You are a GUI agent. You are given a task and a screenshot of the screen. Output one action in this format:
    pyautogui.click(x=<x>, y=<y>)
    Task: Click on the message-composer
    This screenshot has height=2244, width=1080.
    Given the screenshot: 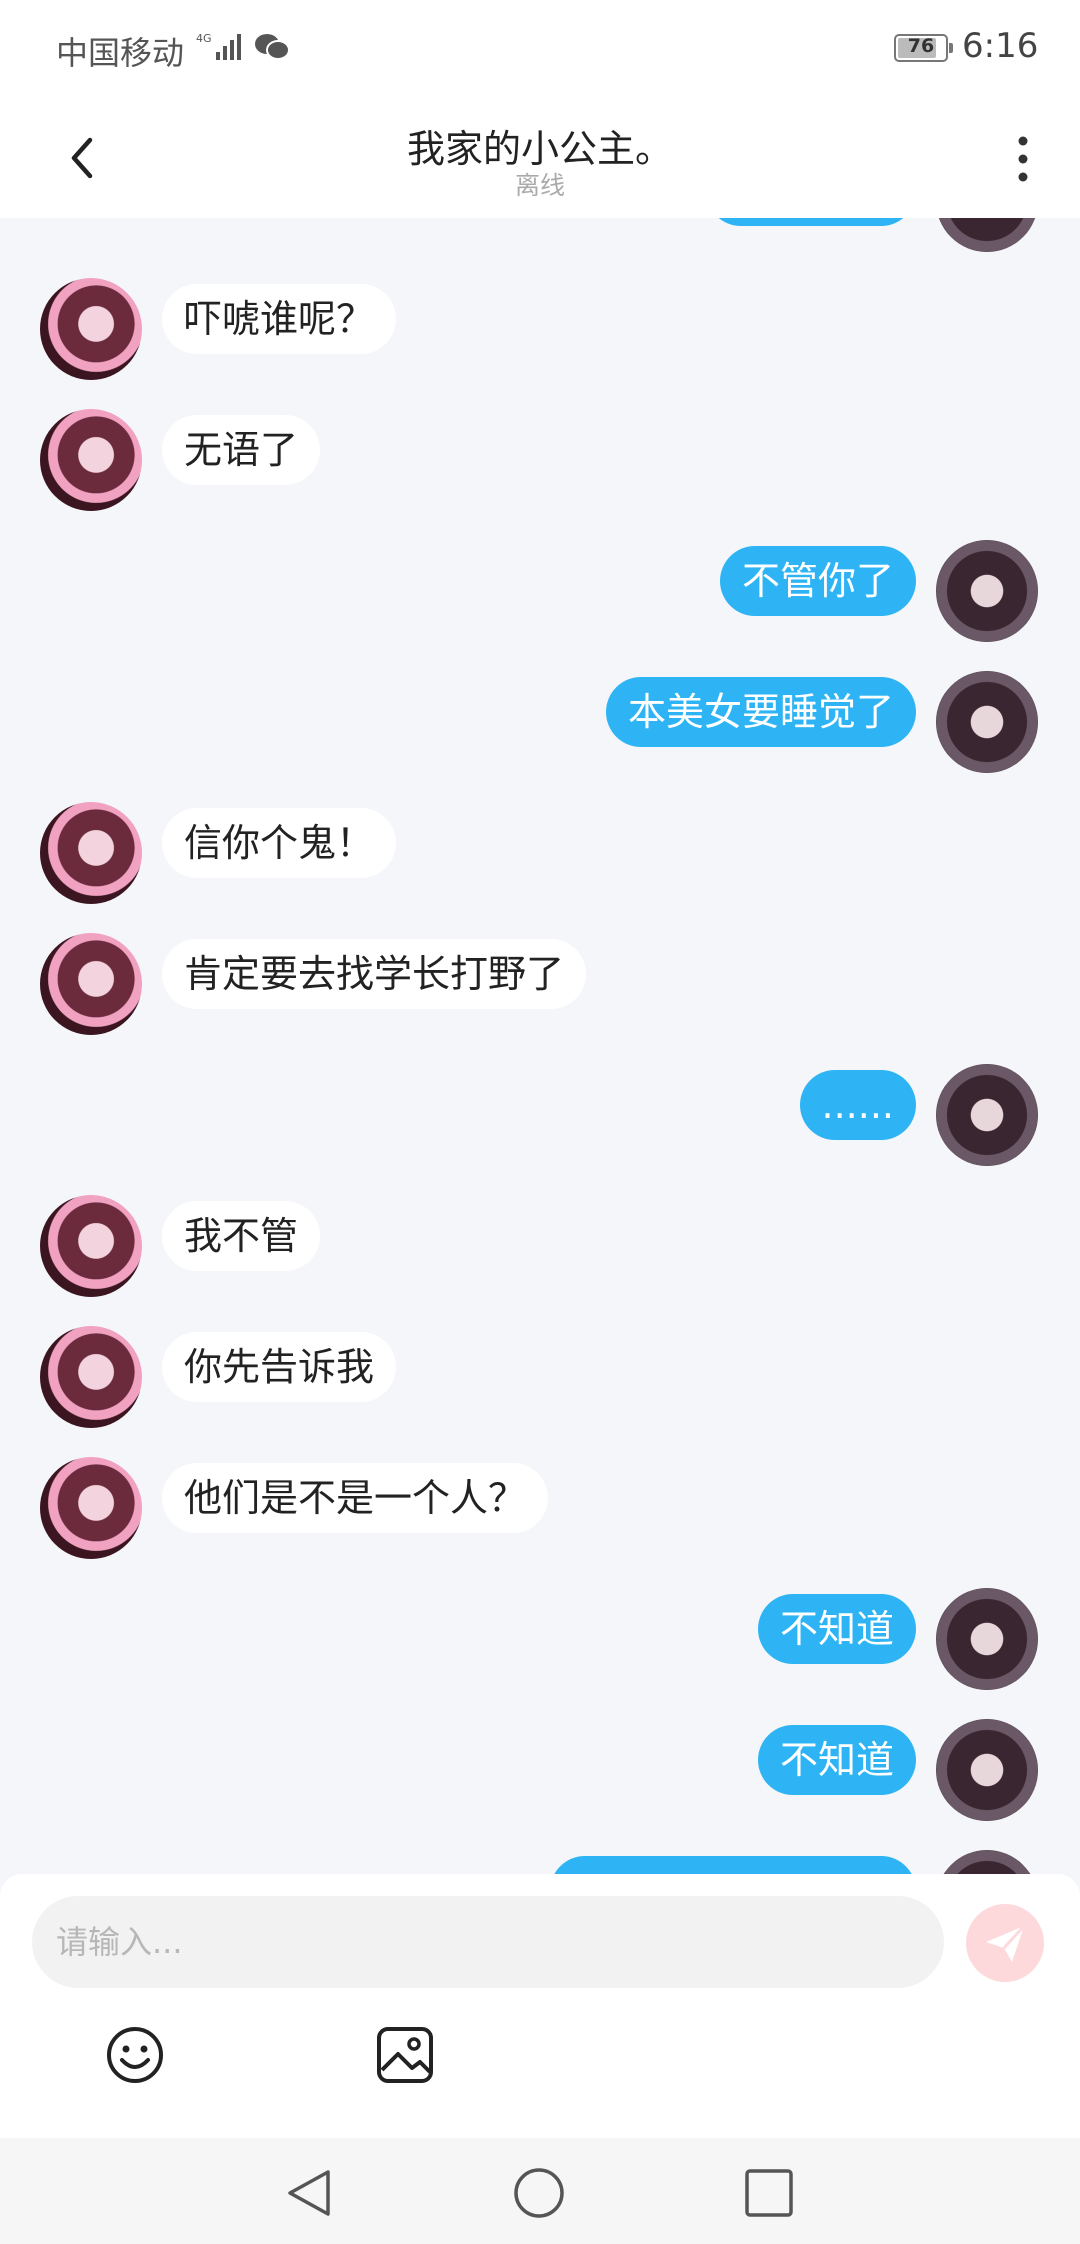 What is the action you would take?
    pyautogui.click(x=540, y=2006)
    